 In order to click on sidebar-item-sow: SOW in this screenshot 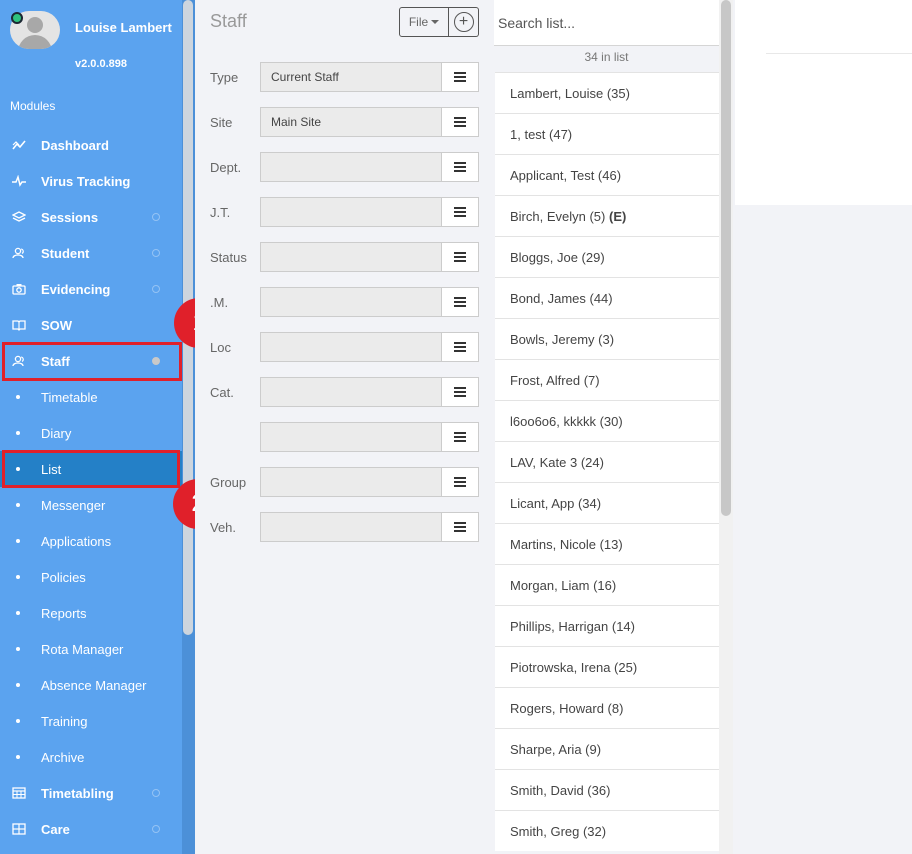, I will do `click(91, 325)`.